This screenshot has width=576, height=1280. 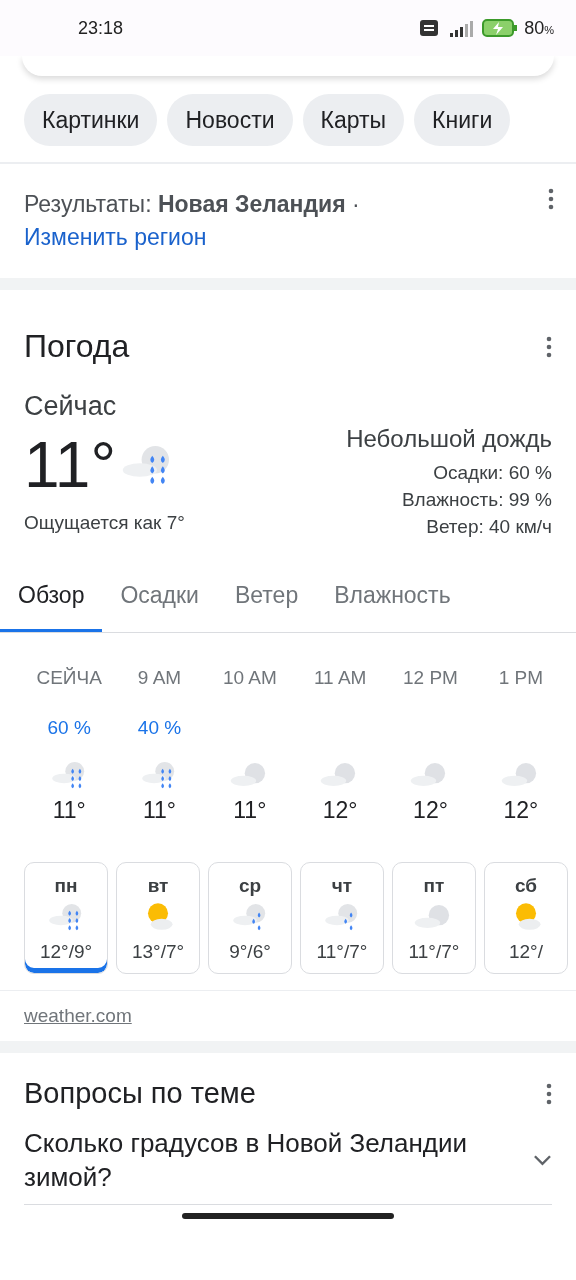 I want to click on change-region-link: Изменить регион, so click(x=192, y=237).